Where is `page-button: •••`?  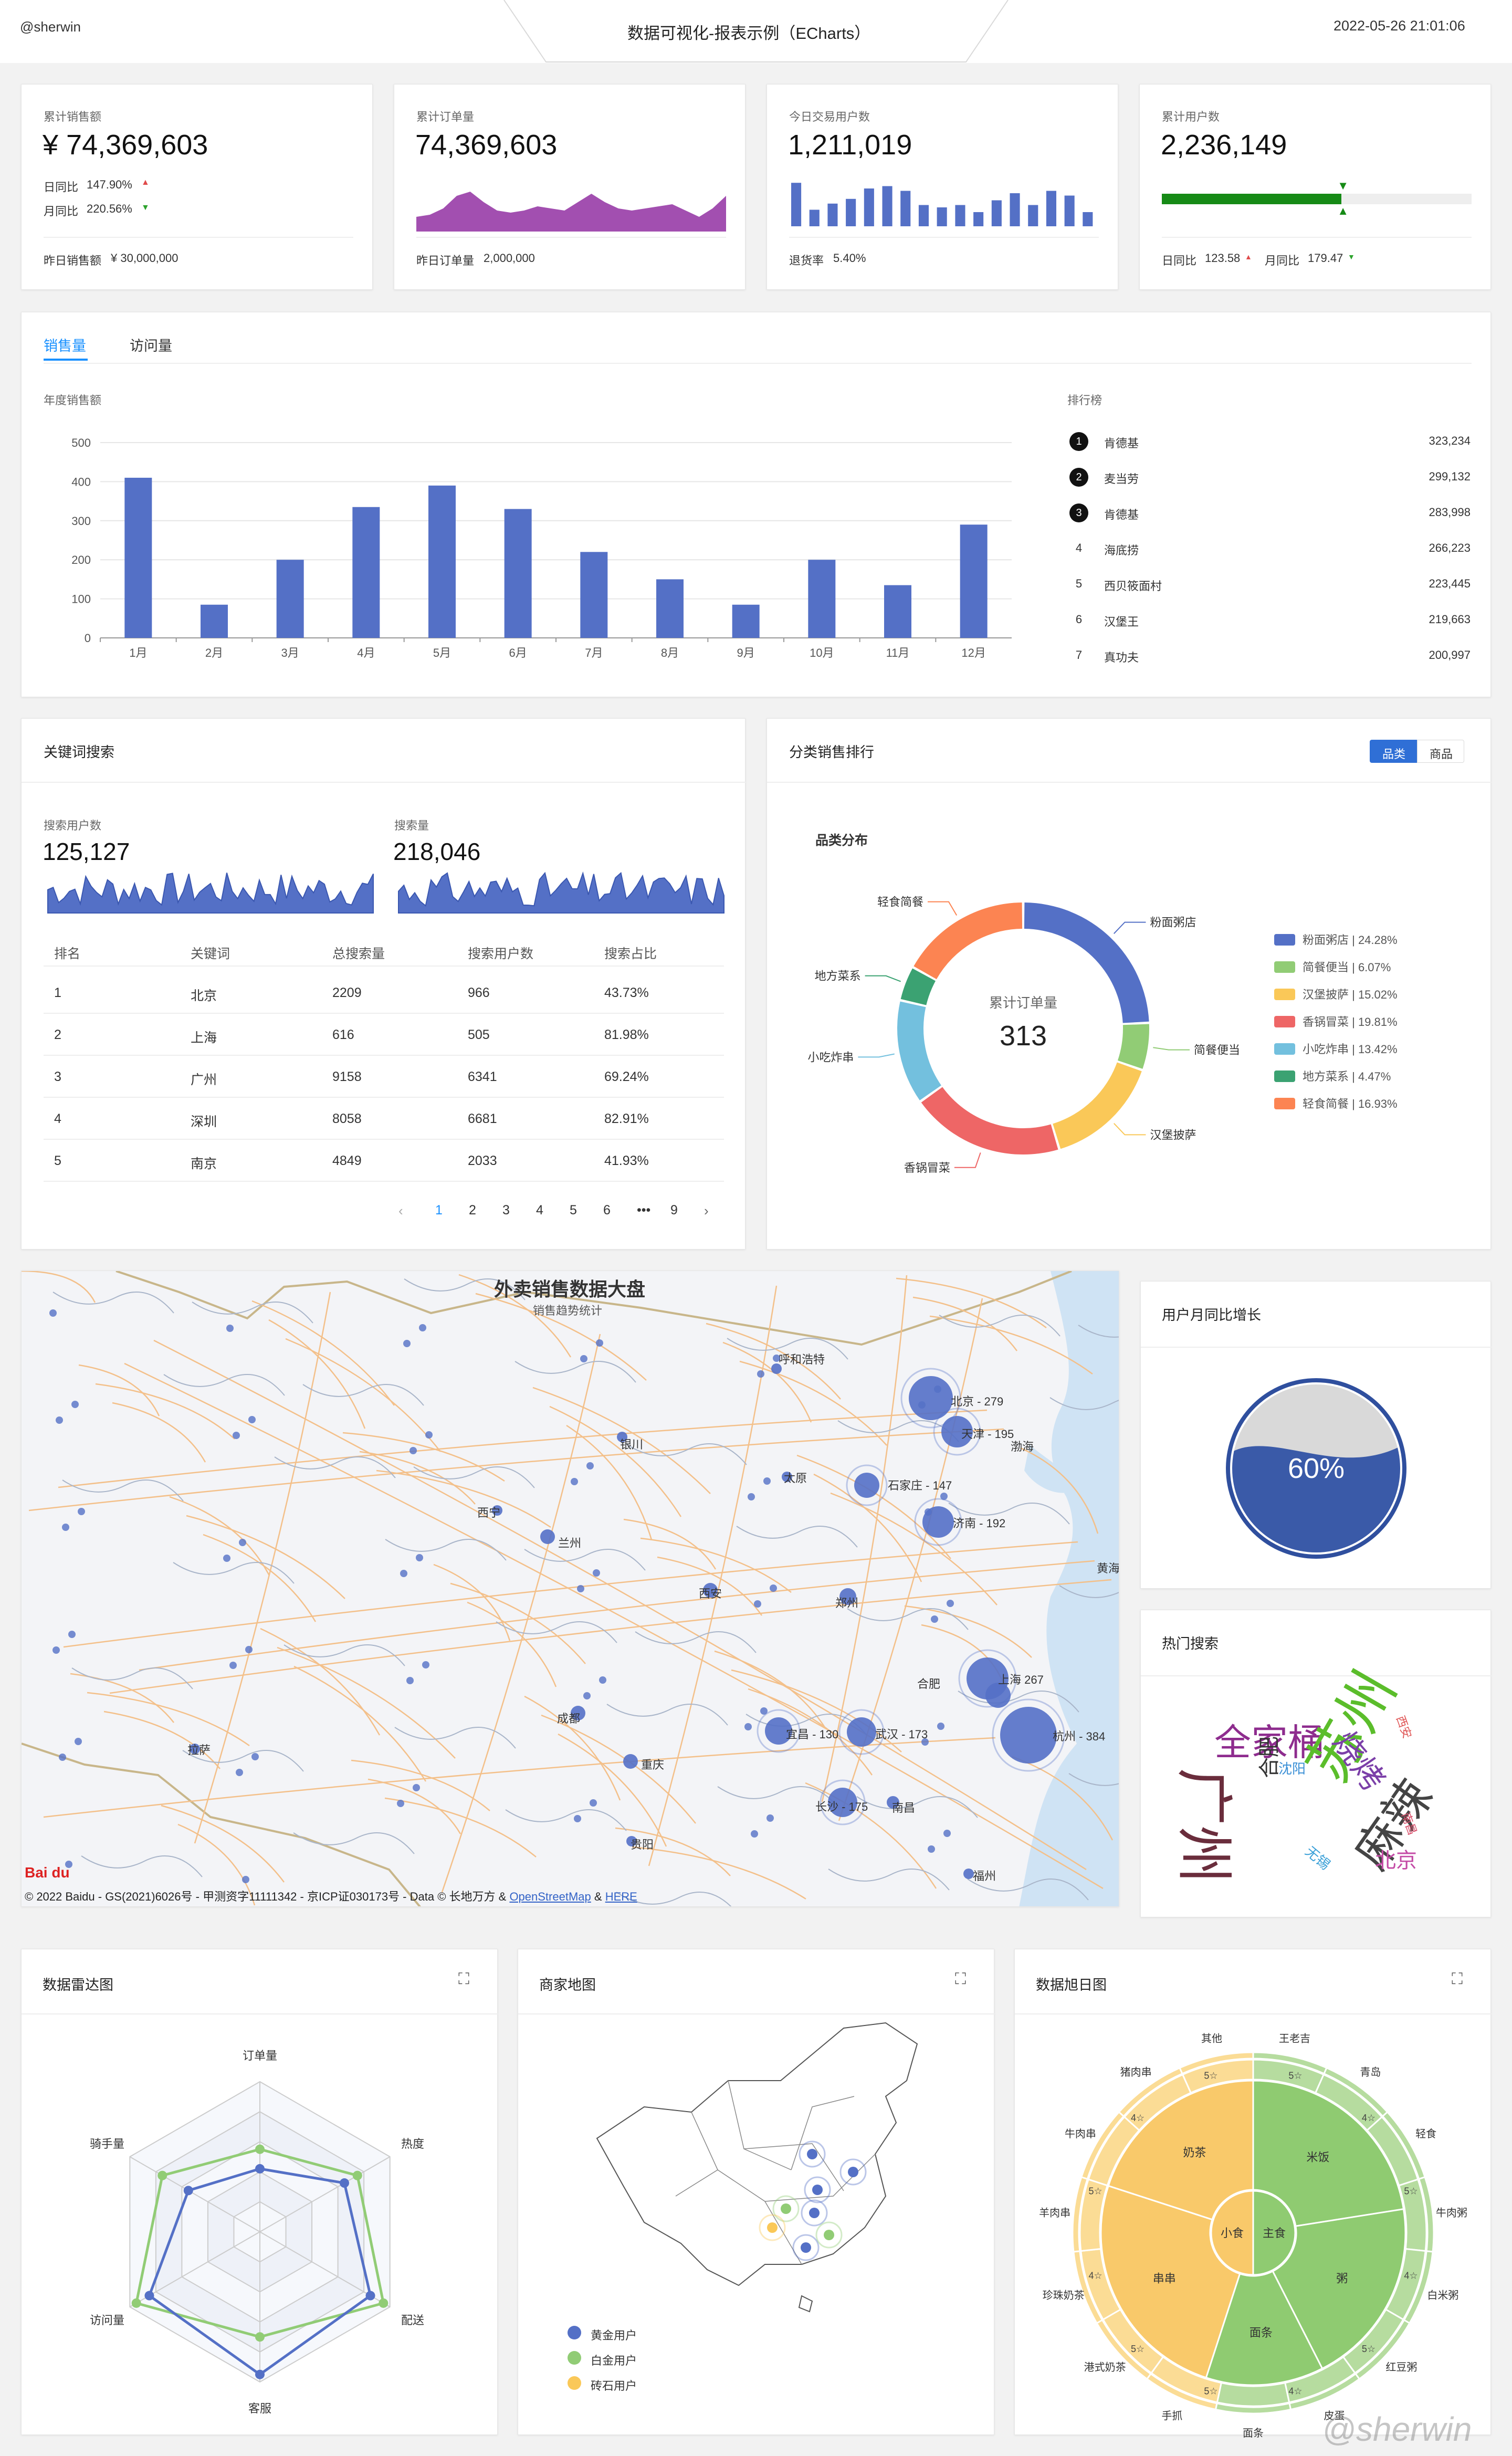 page-button: ••• is located at coordinates (643, 1210).